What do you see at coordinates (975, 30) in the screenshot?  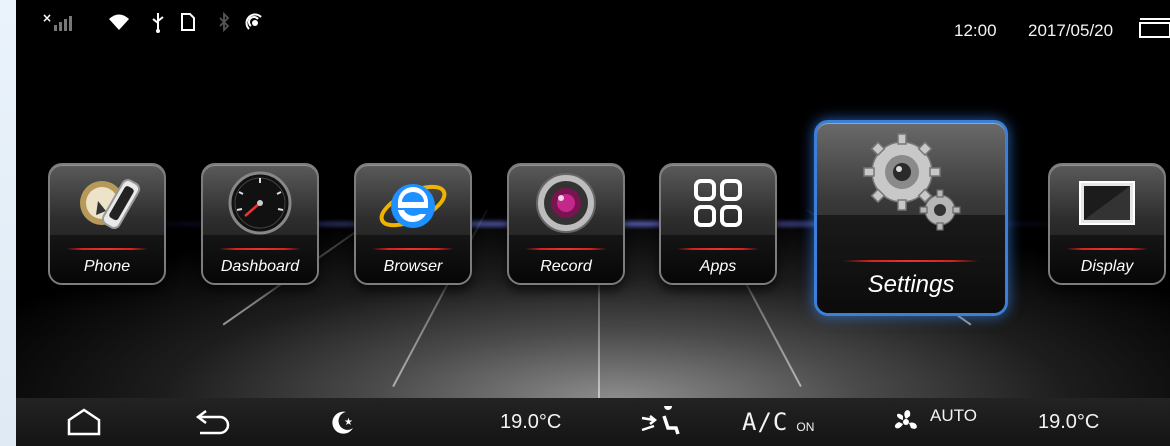 I see `status-time: 12:00` at bounding box center [975, 30].